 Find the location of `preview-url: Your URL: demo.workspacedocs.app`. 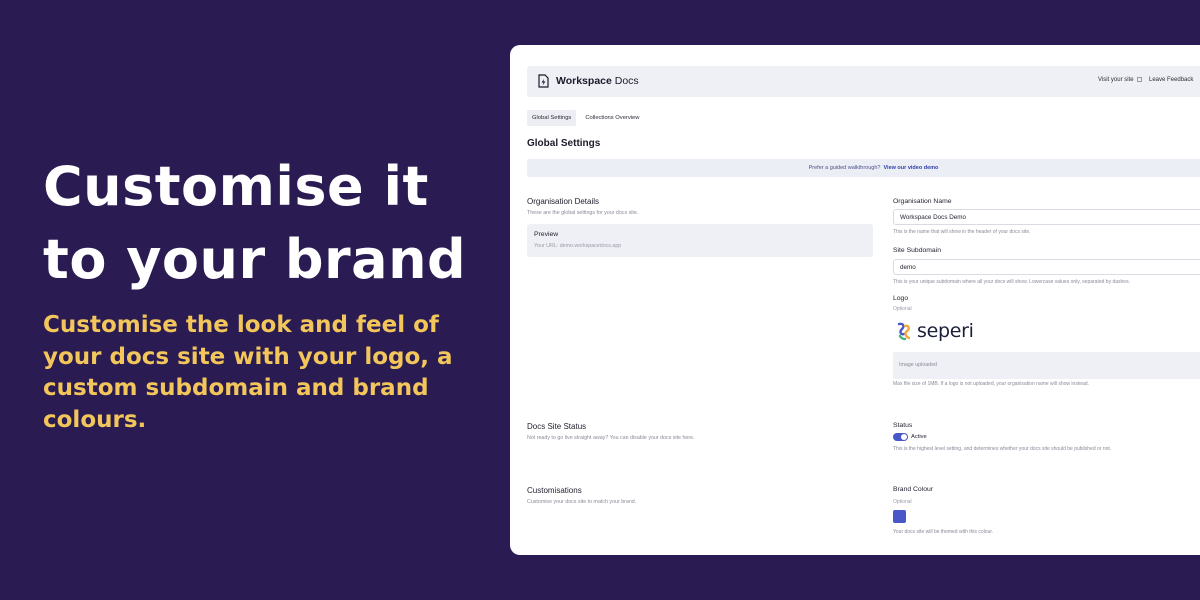

preview-url: Your URL: demo.workspacedocs.app is located at coordinates (578, 246).